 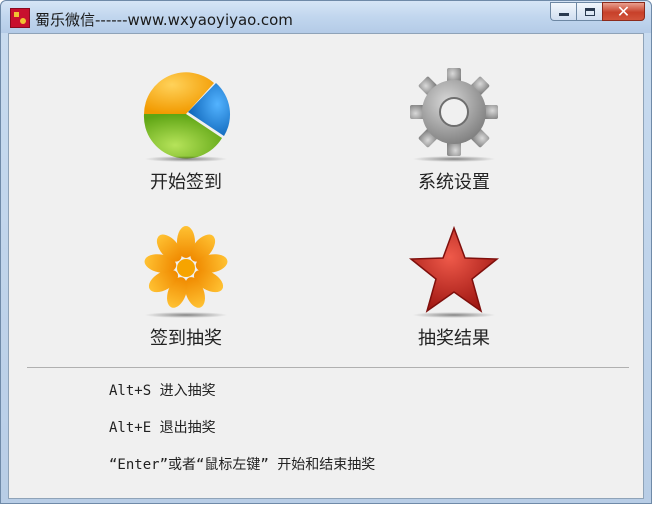 What do you see at coordinates (186, 116) in the screenshot?
I see `pie-chart-icon` at bounding box center [186, 116].